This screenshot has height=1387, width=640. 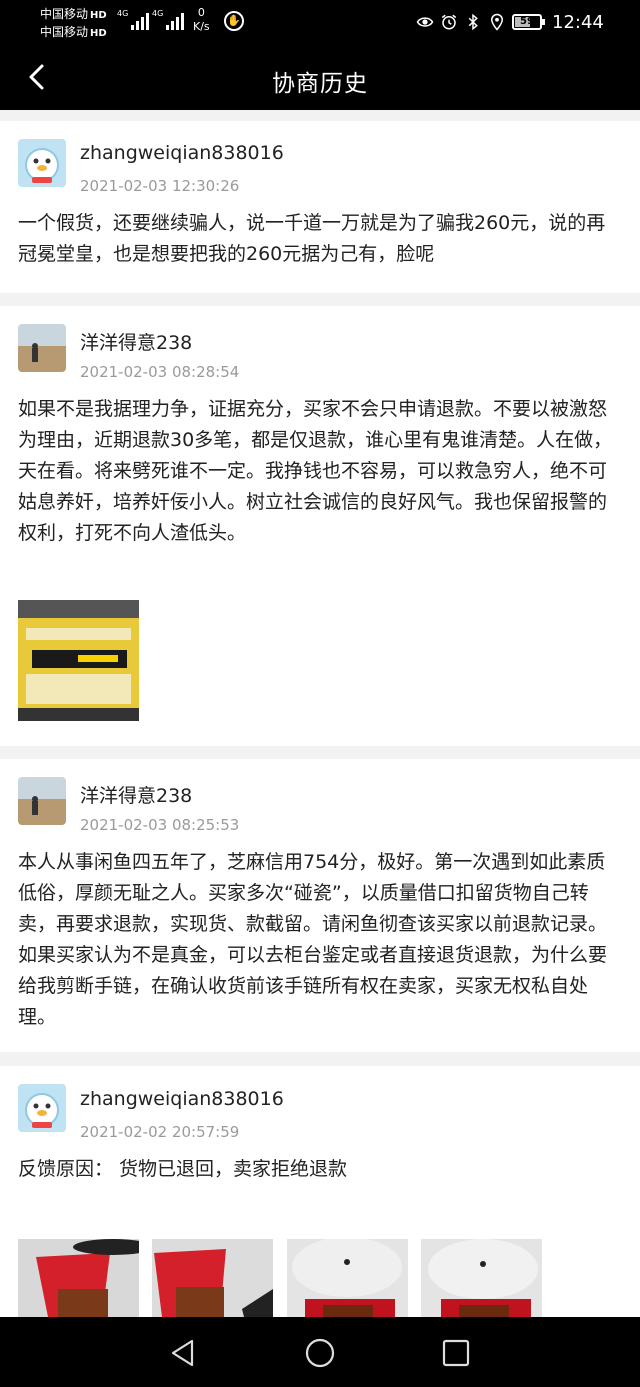 I want to click on timestamp: 2021-02-03 12:30:26, so click(x=160, y=186).